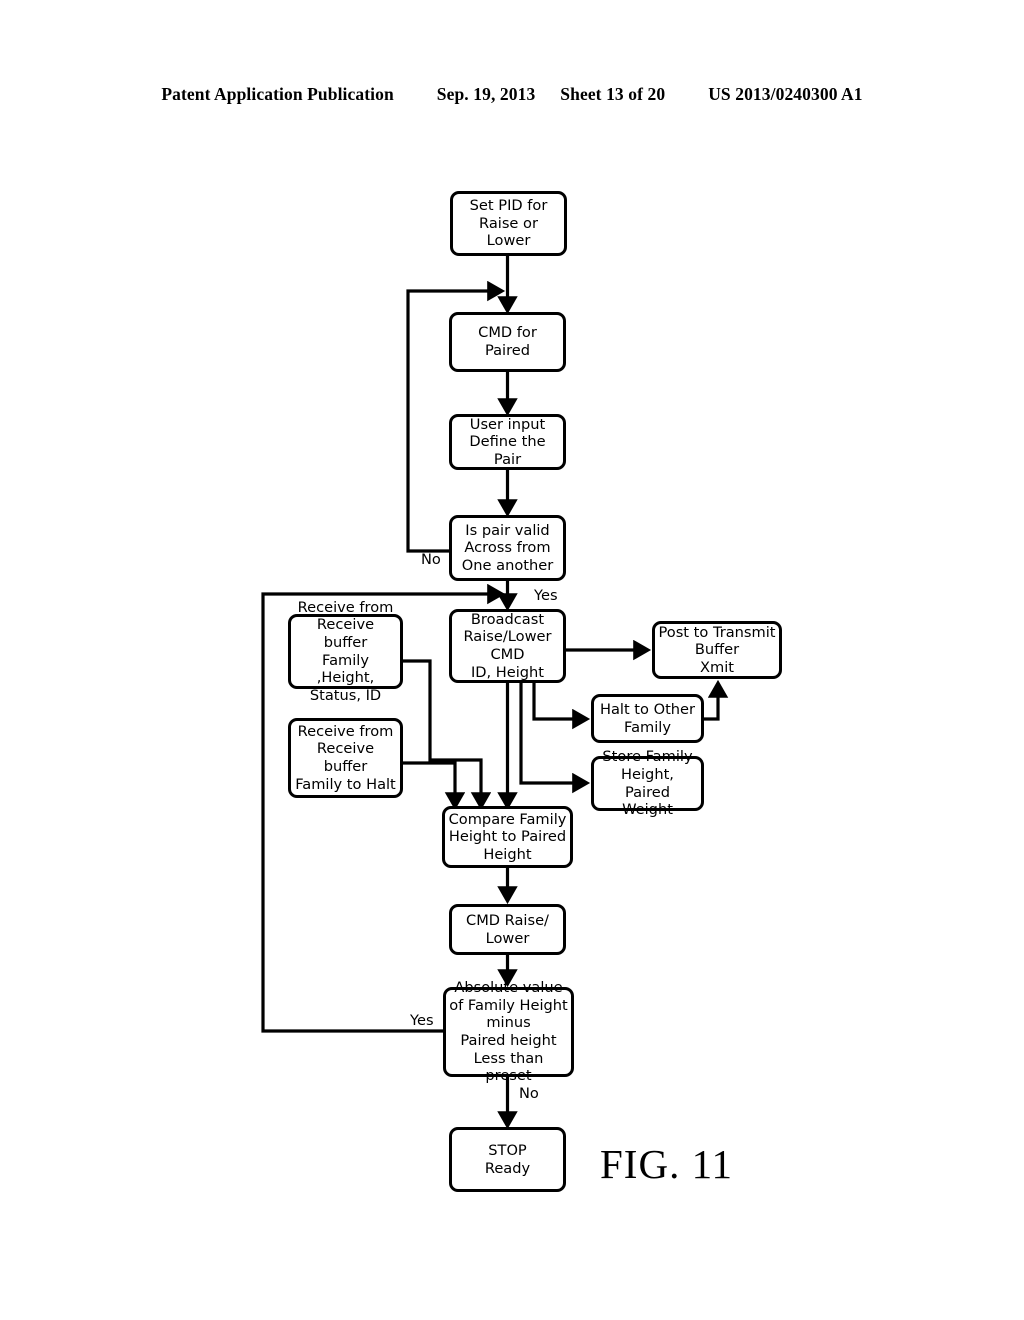  What do you see at coordinates (529, 1093) in the screenshot?
I see `edge-label-no-absolute-value: No` at bounding box center [529, 1093].